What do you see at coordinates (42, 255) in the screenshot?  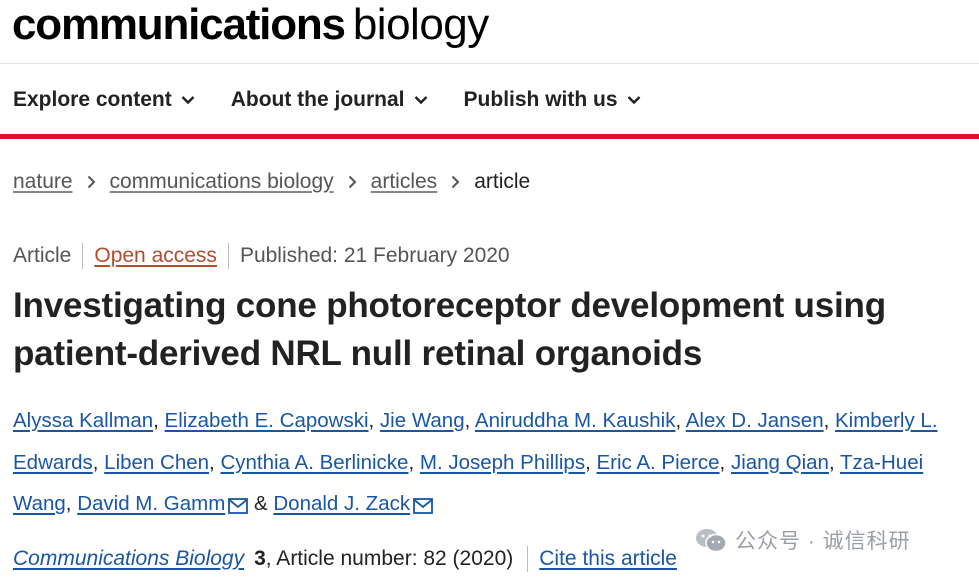 I see `article-type: Article` at bounding box center [42, 255].